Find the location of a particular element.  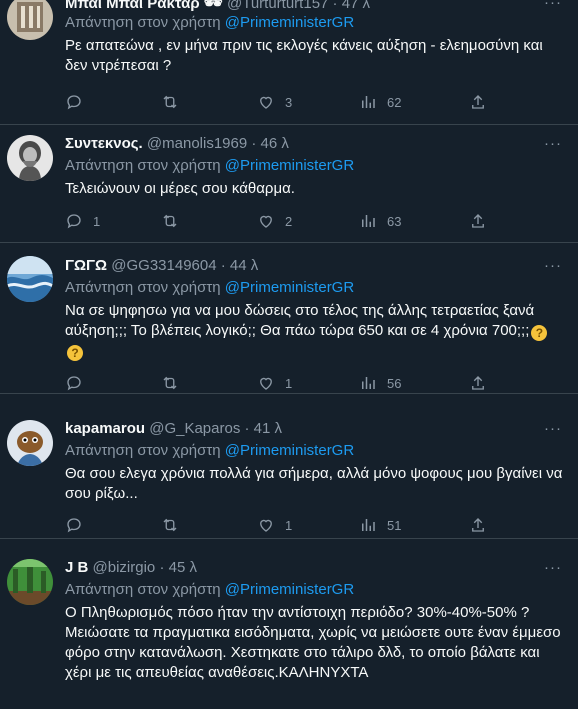

timestamp: · 41 λ is located at coordinates (264, 428).